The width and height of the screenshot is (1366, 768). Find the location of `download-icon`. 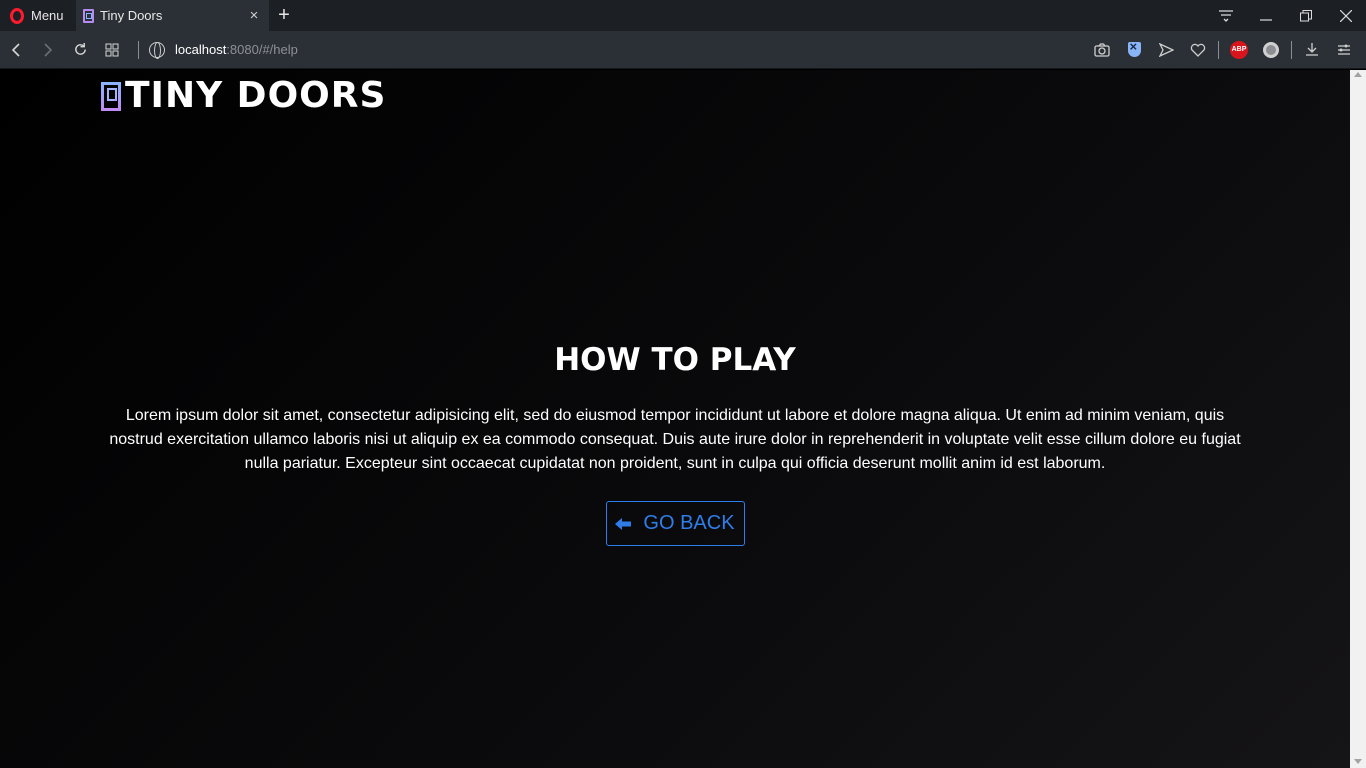

download-icon is located at coordinates (1312, 50).